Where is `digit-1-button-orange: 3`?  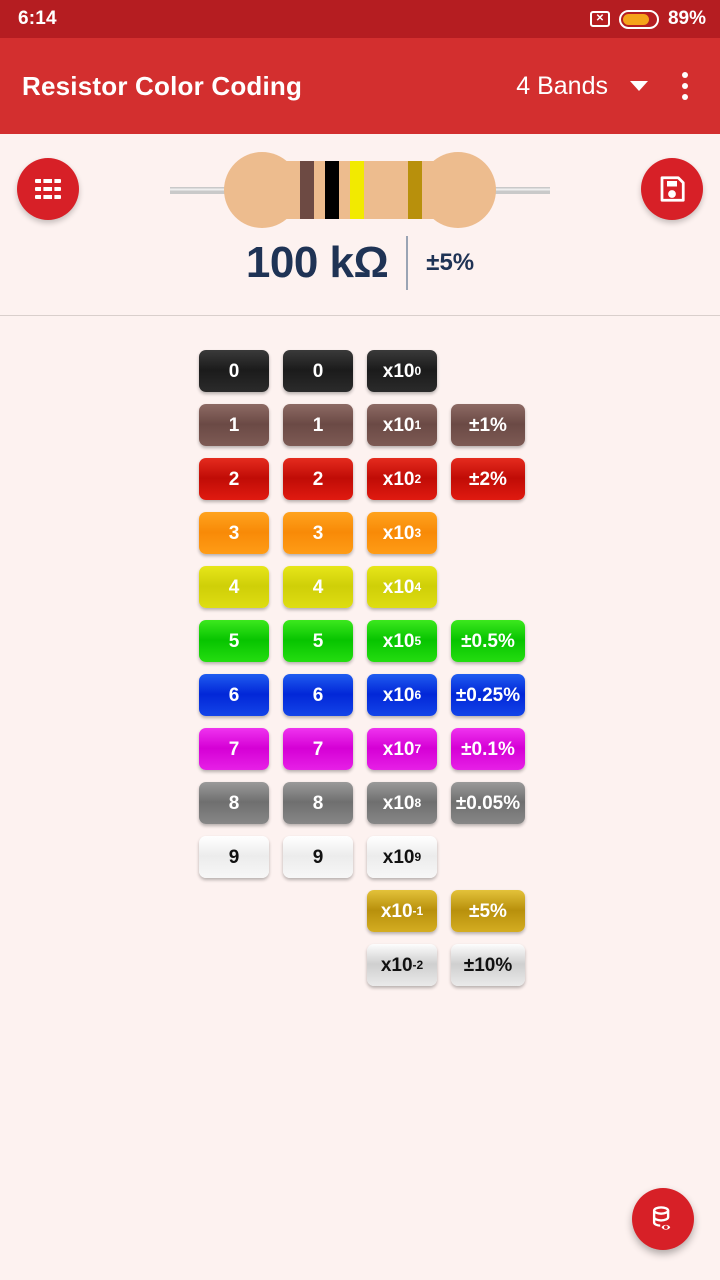 digit-1-button-orange: 3 is located at coordinates (234, 533).